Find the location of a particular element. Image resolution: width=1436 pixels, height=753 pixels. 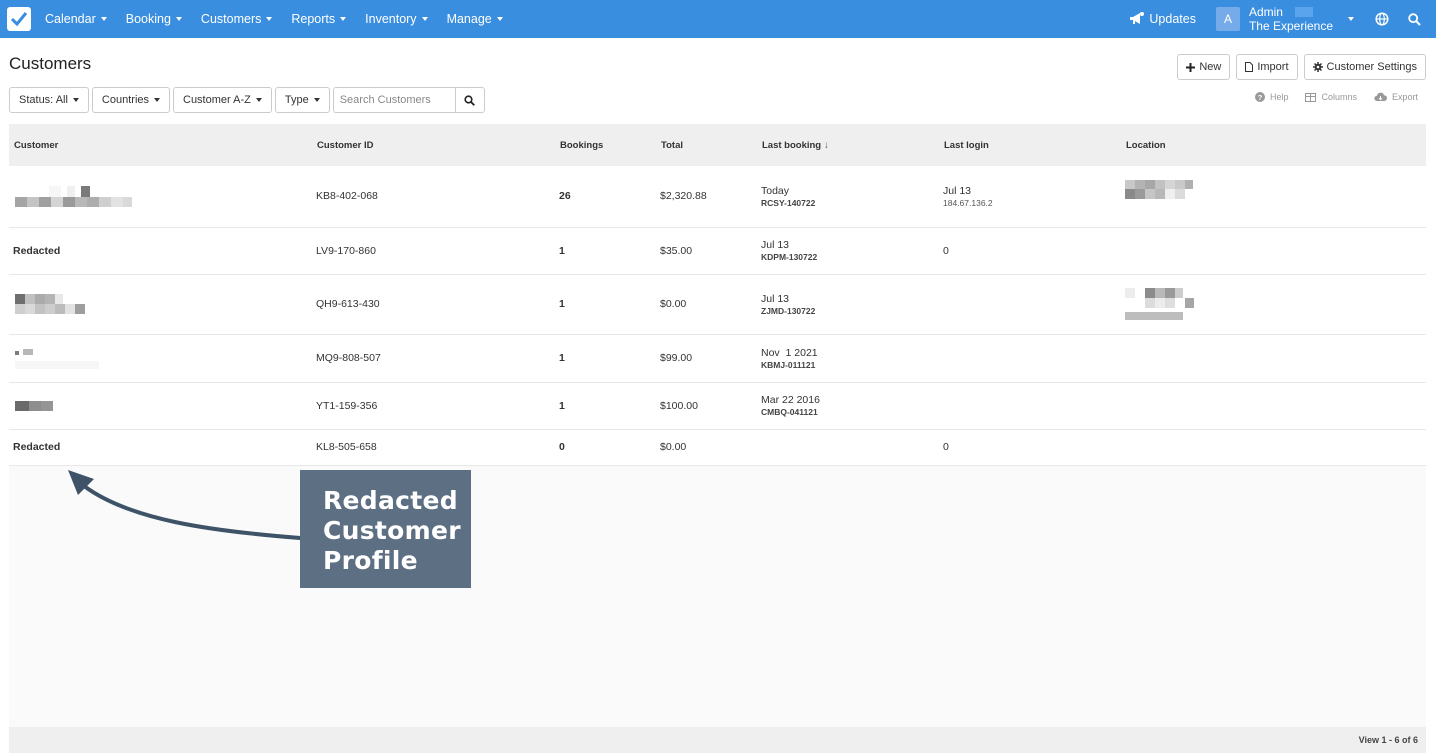

gear-icon is located at coordinates (1317, 67).